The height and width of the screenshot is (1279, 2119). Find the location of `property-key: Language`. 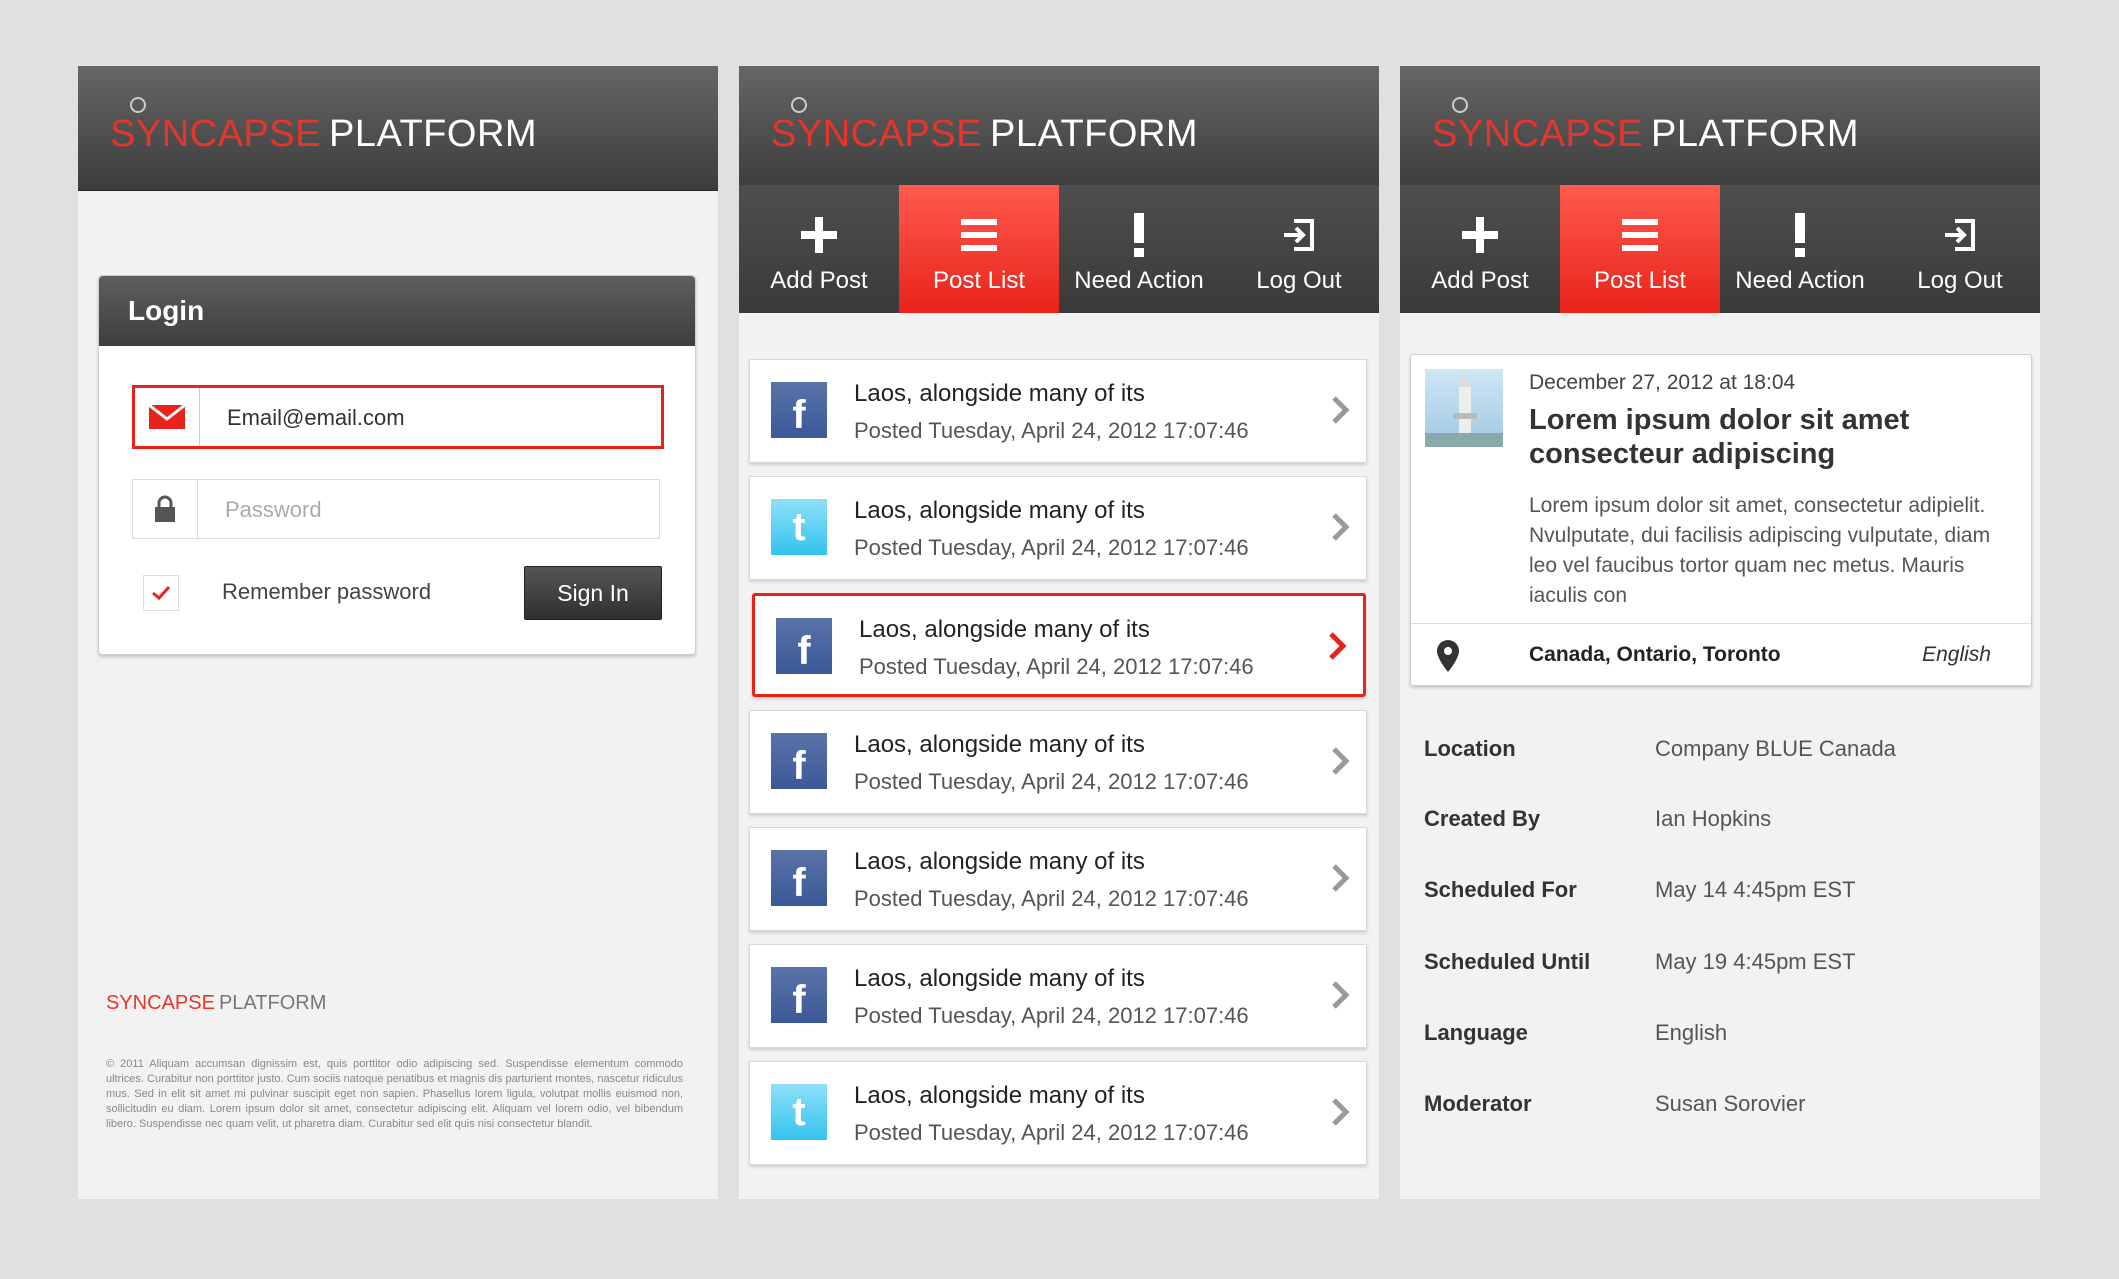

property-key: Language is located at coordinates (1476, 1032).